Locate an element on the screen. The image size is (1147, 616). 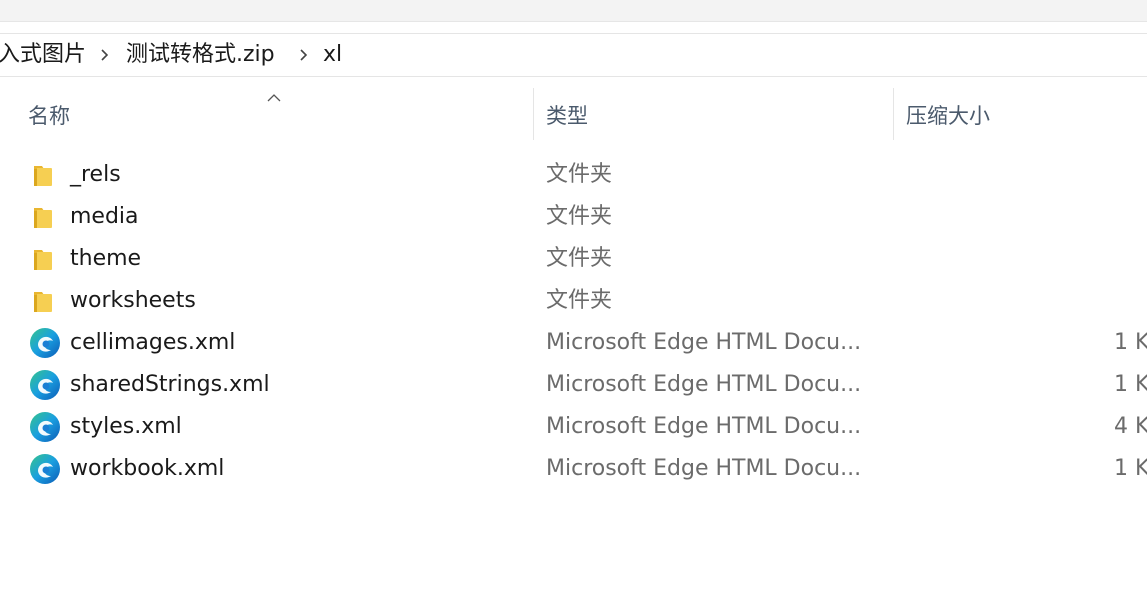
file-name: workbook.xml is located at coordinates (147, 468).